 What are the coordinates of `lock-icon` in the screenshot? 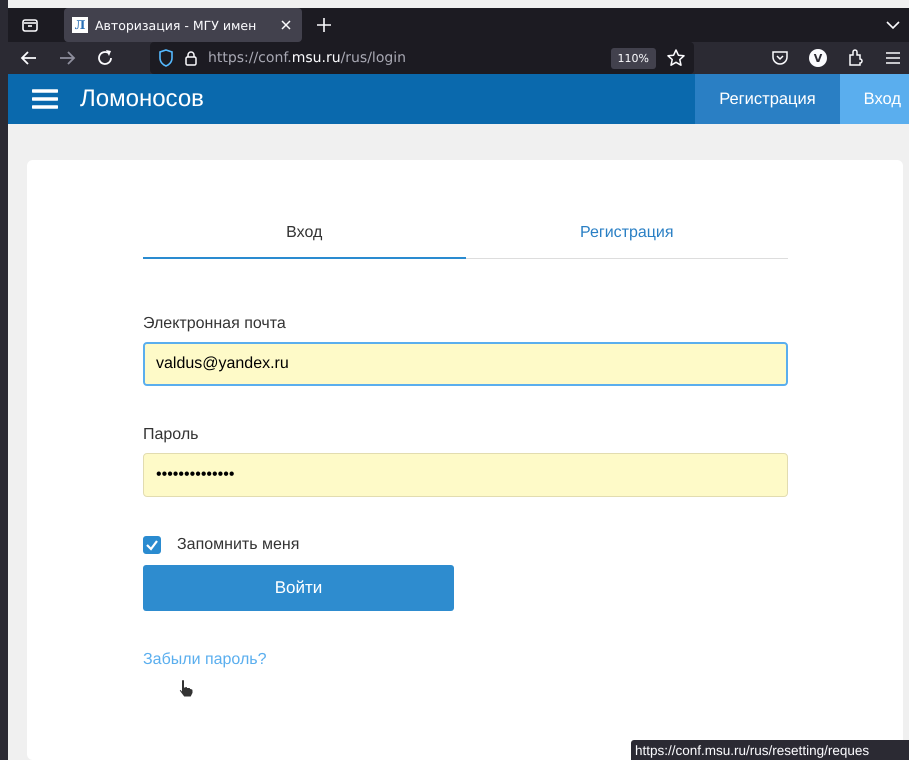 It's located at (191, 58).